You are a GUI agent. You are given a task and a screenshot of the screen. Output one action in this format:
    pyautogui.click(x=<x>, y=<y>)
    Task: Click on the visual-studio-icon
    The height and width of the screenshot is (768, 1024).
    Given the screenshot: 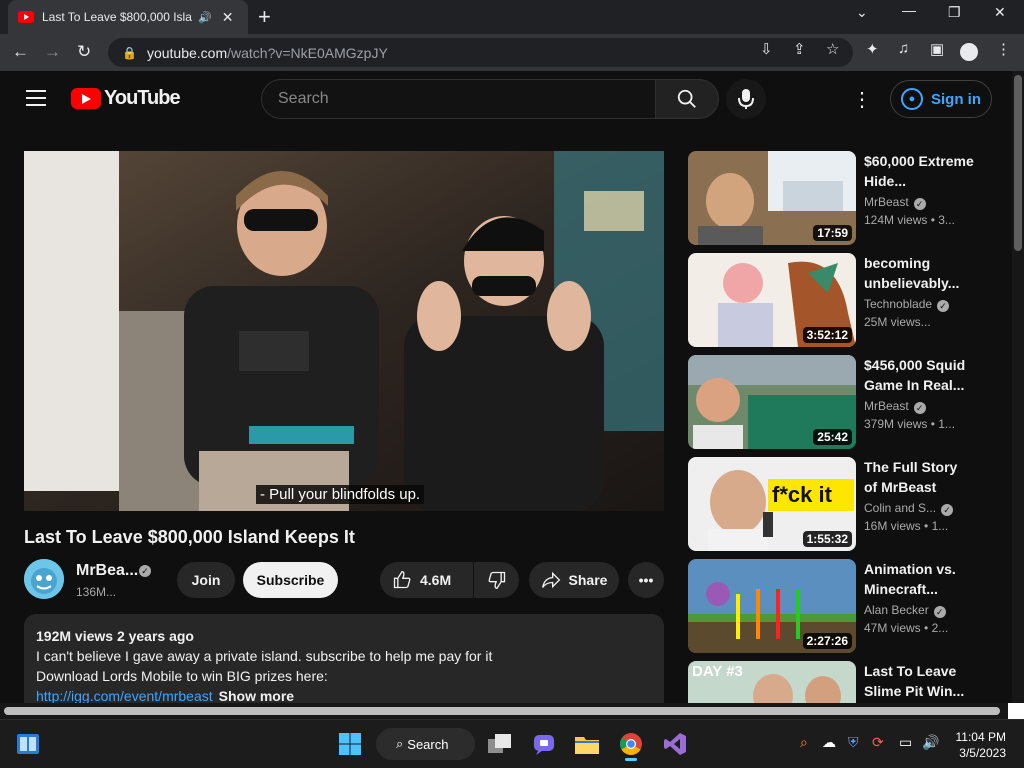 What is the action you would take?
    pyautogui.click(x=675, y=744)
    